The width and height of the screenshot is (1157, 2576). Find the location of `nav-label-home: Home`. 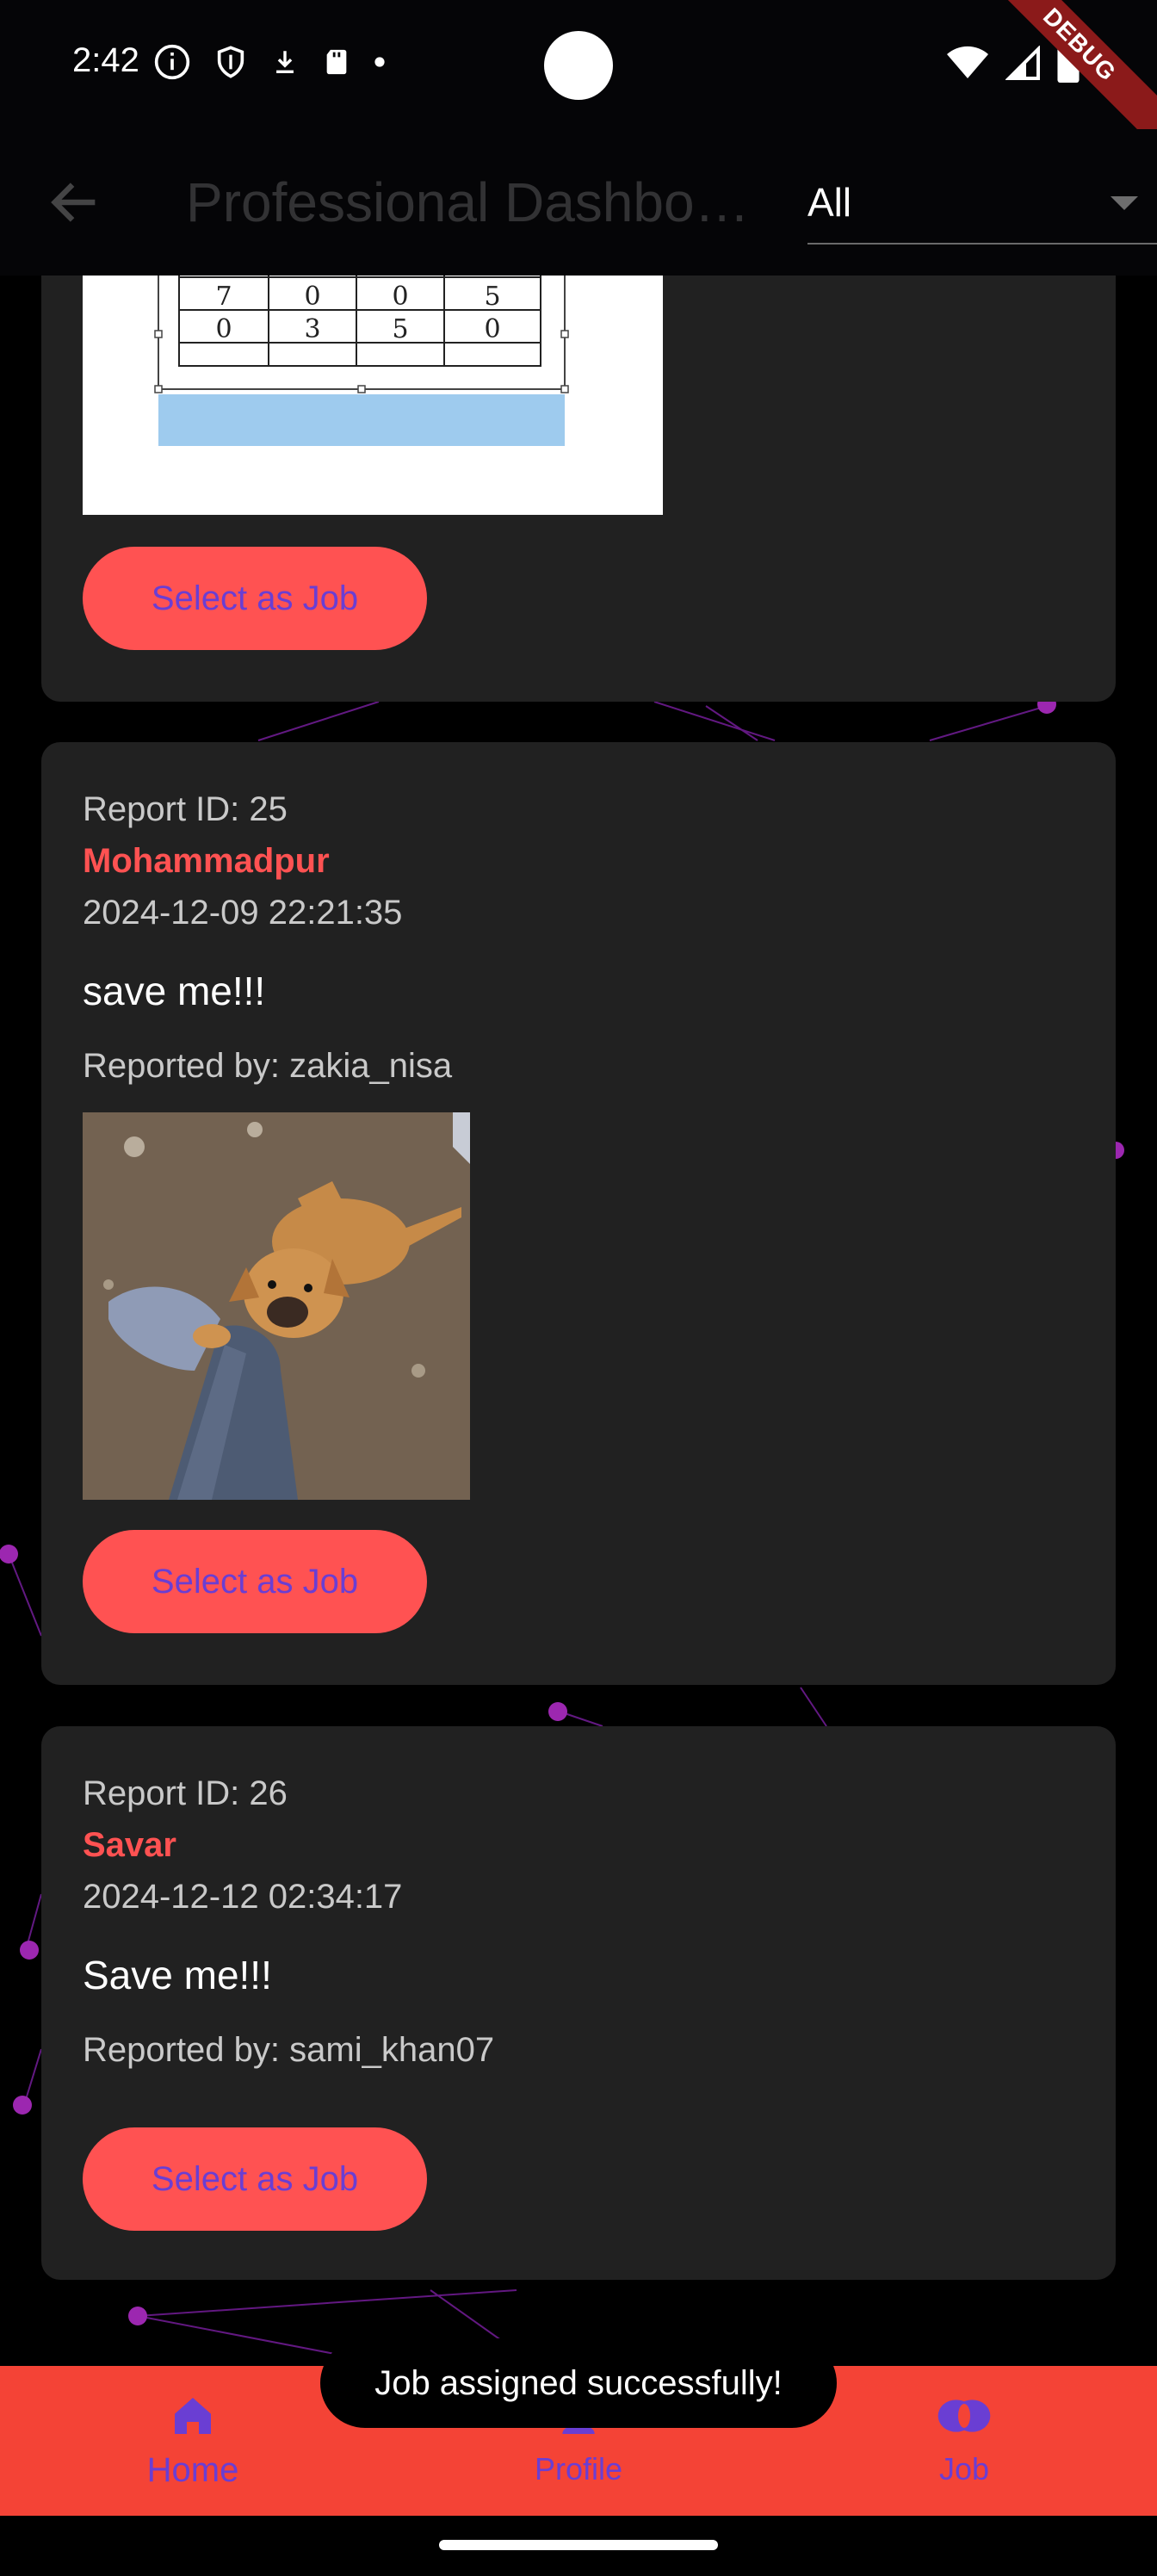

nav-label-home: Home is located at coordinates (193, 2470).